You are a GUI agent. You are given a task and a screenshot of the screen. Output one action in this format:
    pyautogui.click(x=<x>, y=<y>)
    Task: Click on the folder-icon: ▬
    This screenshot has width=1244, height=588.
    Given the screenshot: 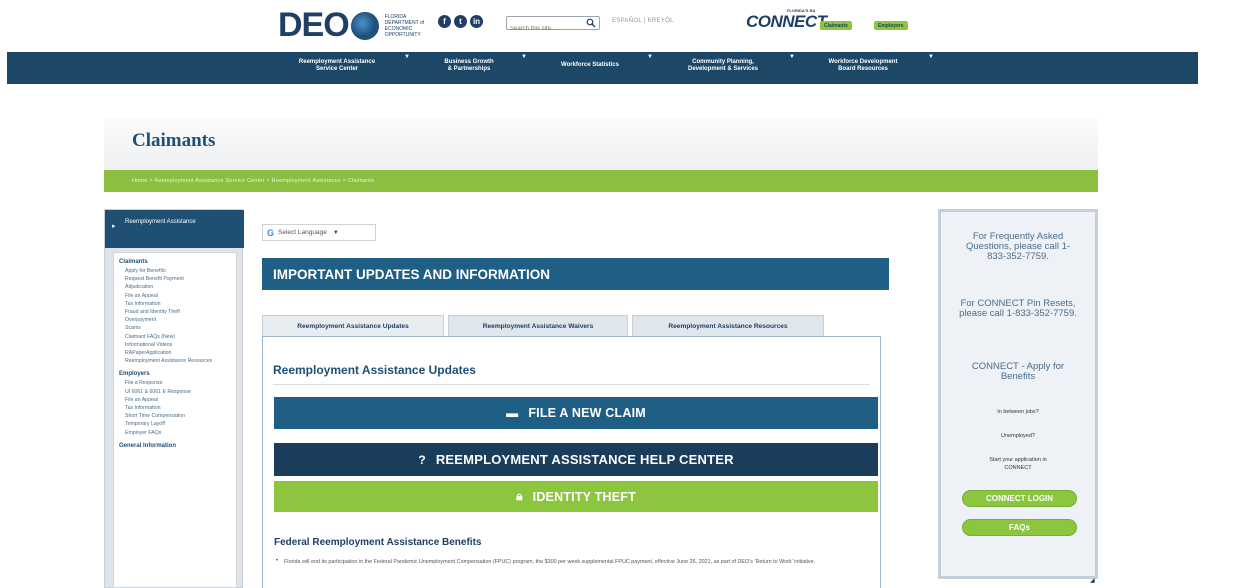 What is the action you would take?
    pyautogui.click(x=512, y=413)
    